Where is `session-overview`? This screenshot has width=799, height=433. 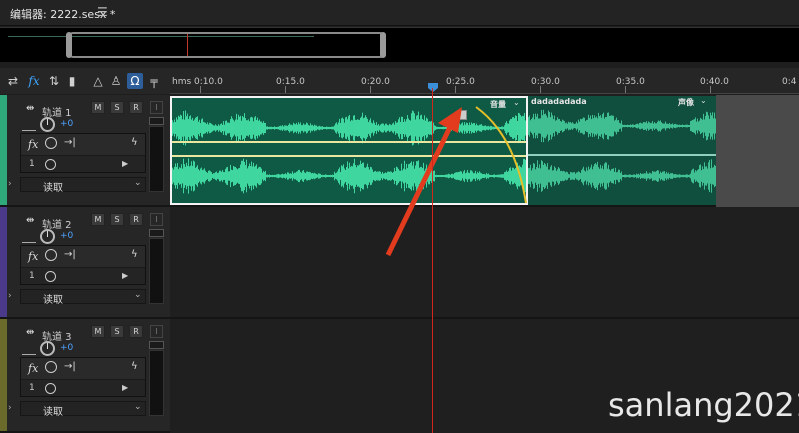
session-overview is located at coordinates (399, 44).